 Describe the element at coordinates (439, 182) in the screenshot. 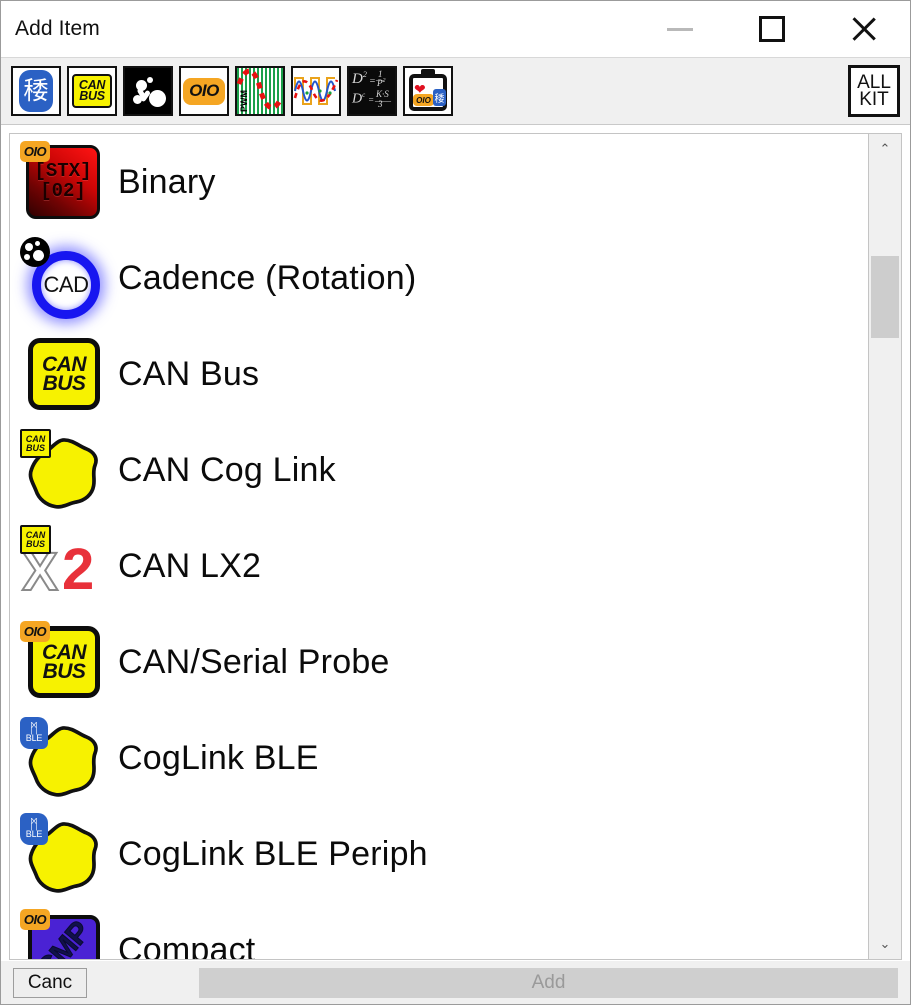

I see `list-item: [STX] [02] OIO Binary` at that location.